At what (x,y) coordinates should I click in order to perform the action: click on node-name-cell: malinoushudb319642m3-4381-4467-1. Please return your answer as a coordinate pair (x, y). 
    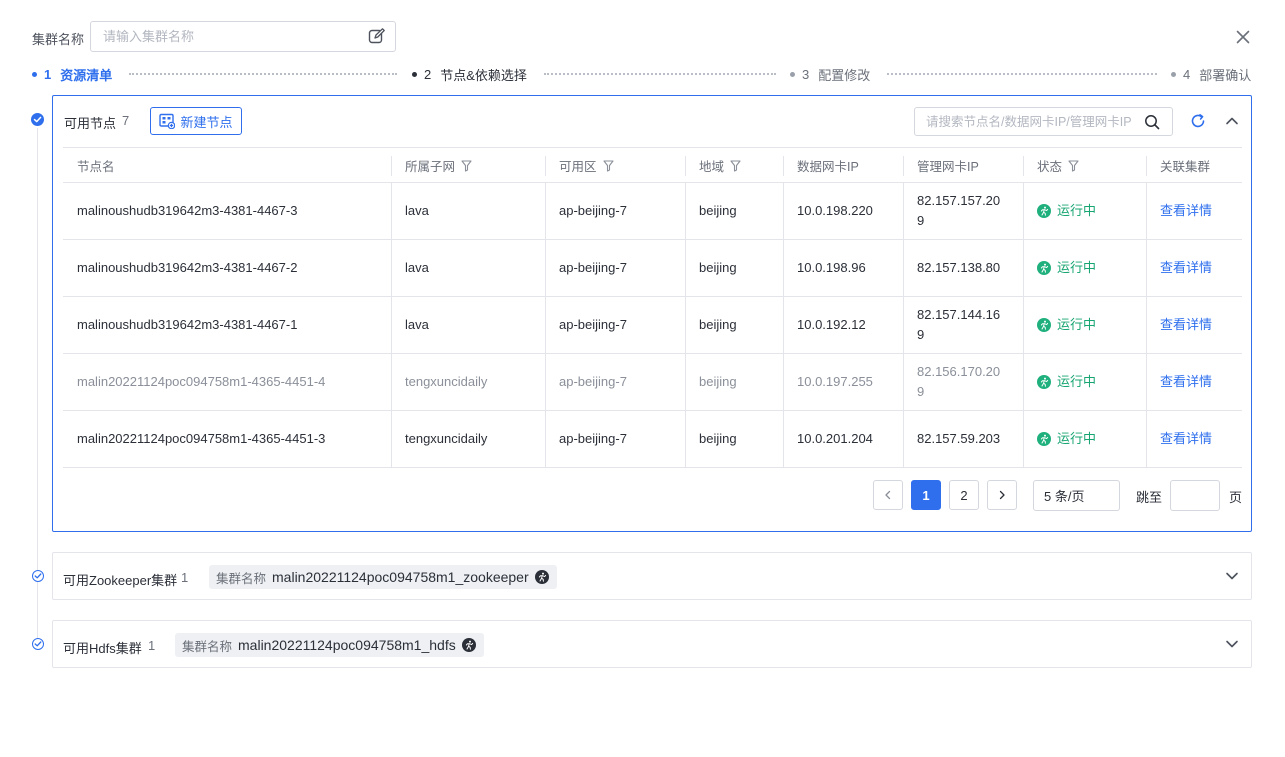
    Looking at the image, I should click on (227, 325).